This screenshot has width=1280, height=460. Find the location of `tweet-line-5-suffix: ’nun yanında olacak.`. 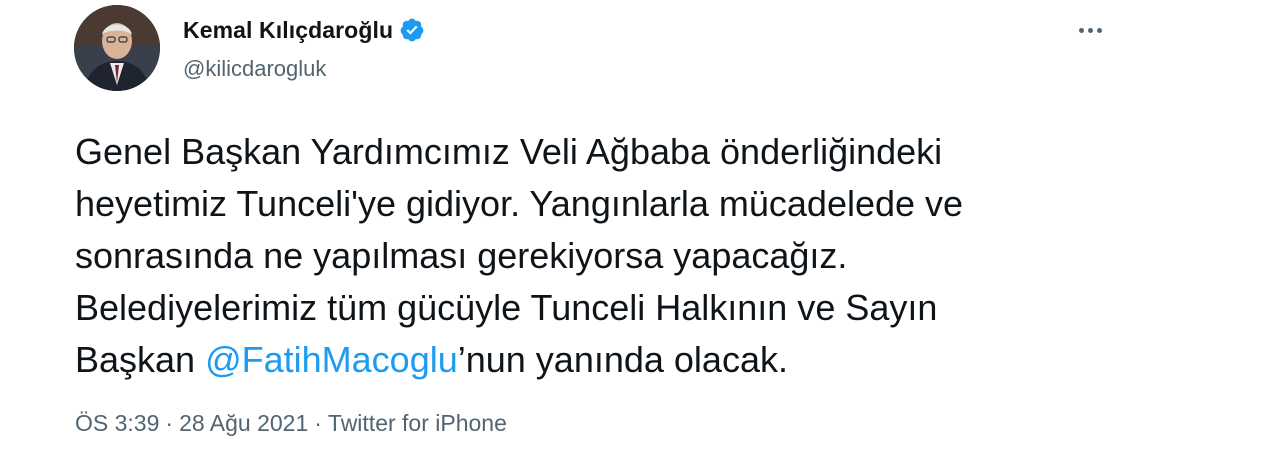

tweet-line-5-suffix: ’nun yanında olacak. is located at coordinates (622, 359).